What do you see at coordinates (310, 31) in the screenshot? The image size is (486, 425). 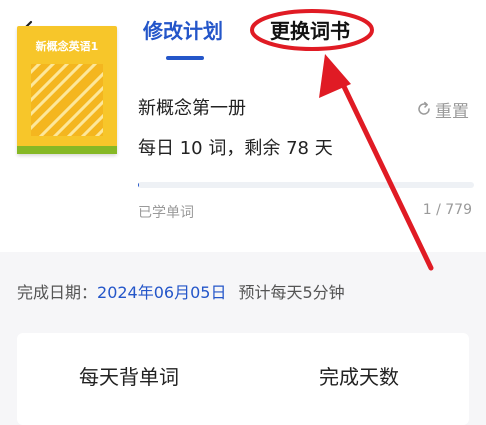 I see `tab-change-wordbook: 更换词书` at bounding box center [310, 31].